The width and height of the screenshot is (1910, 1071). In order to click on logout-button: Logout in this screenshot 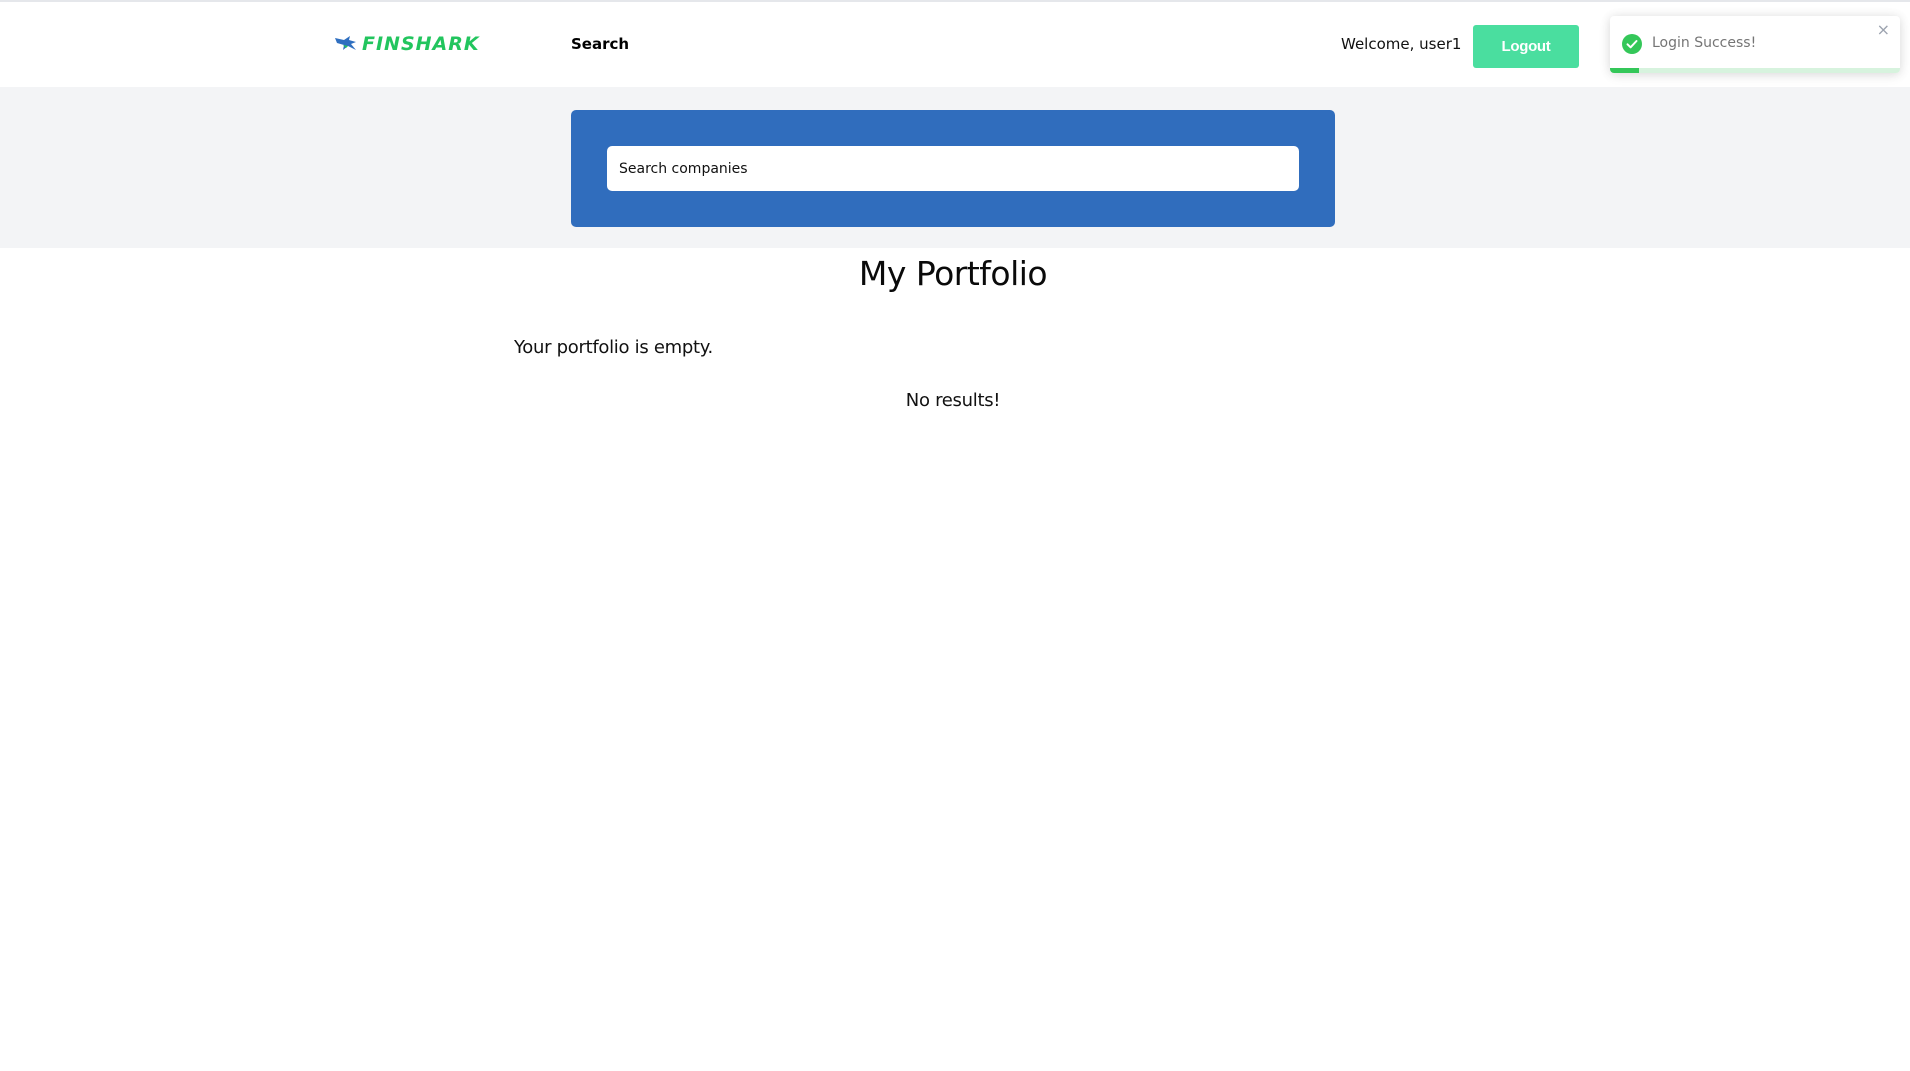, I will do `click(1526, 46)`.